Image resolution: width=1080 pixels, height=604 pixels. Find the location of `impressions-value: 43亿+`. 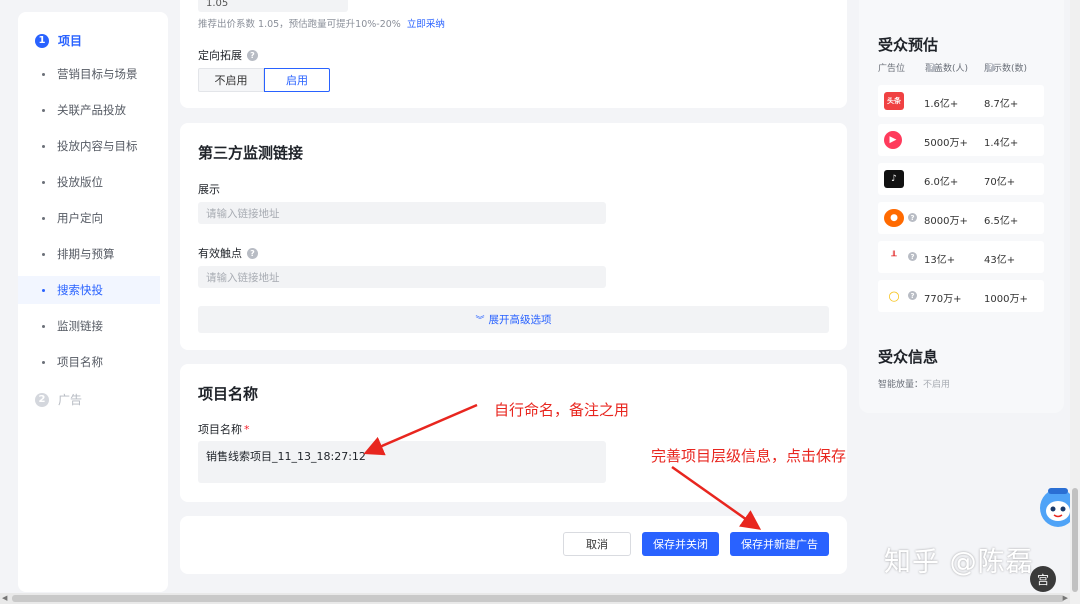

impressions-value: 43亿+ is located at coordinates (1000, 260).